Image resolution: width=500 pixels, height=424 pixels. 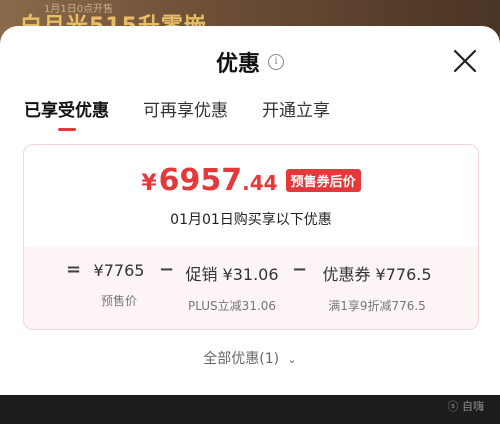 I want to click on currency-symbol: ¥, so click(x=149, y=183).